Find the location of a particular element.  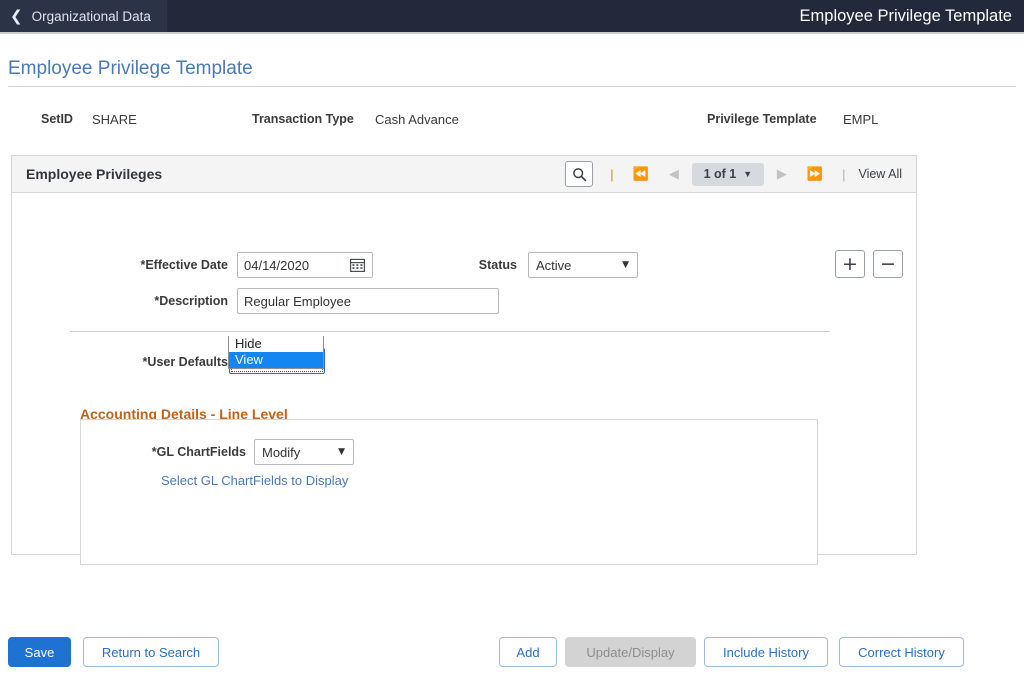

calendar-icon is located at coordinates (358, 265).